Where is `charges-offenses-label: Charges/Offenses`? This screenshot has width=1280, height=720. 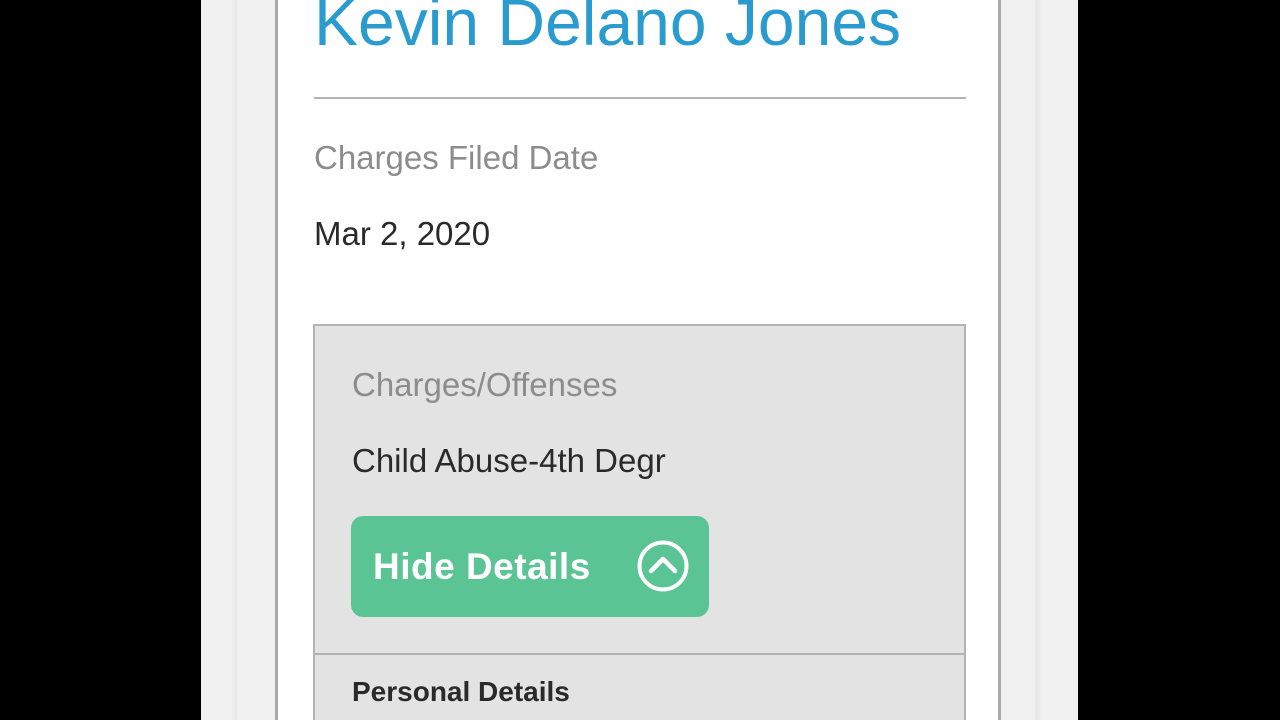 charges-offenses-label: Charges/Offenses is located at coordinates (485, 384).